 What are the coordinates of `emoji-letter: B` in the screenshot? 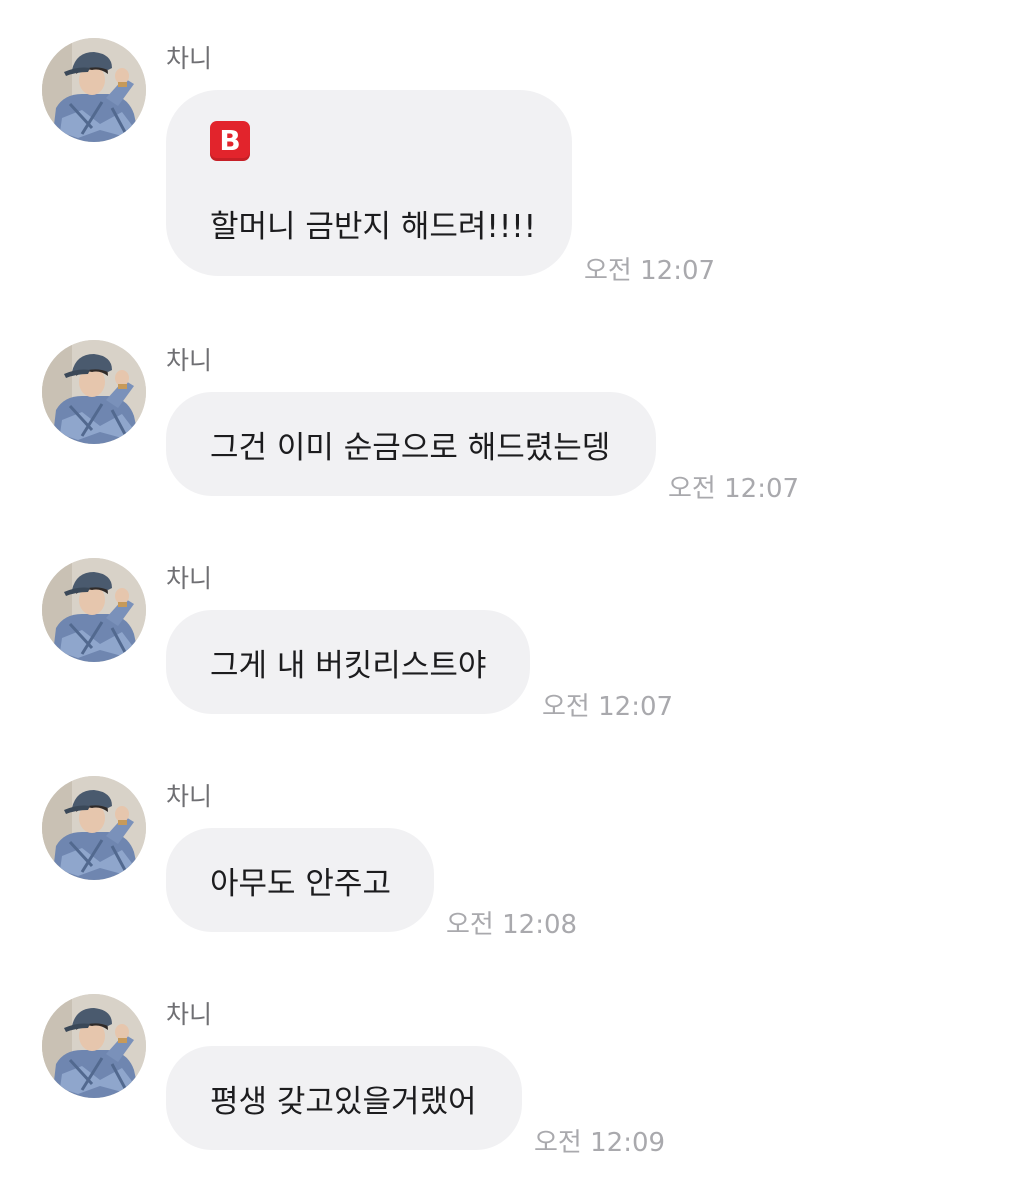 It's located at (230, 140).